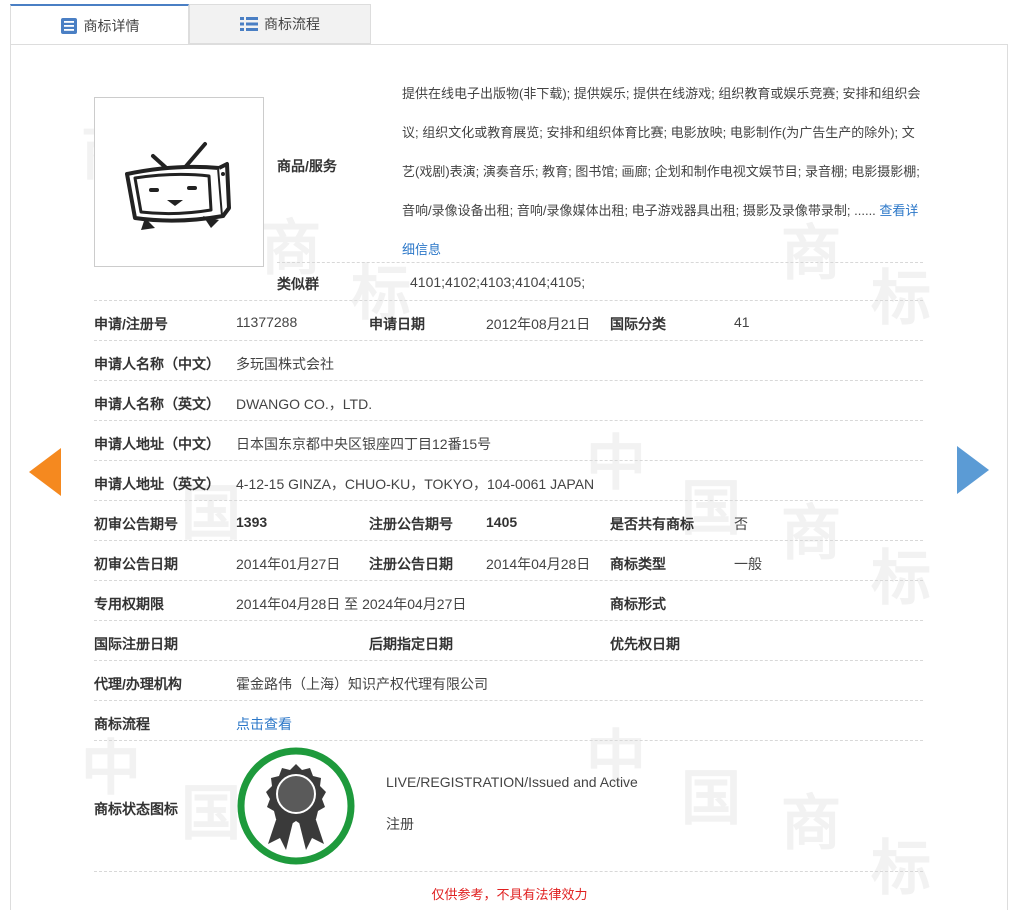 The image size is (1019, 910). I want to click on tab-bar: 商标详情 商标流程, so click(190, 24).